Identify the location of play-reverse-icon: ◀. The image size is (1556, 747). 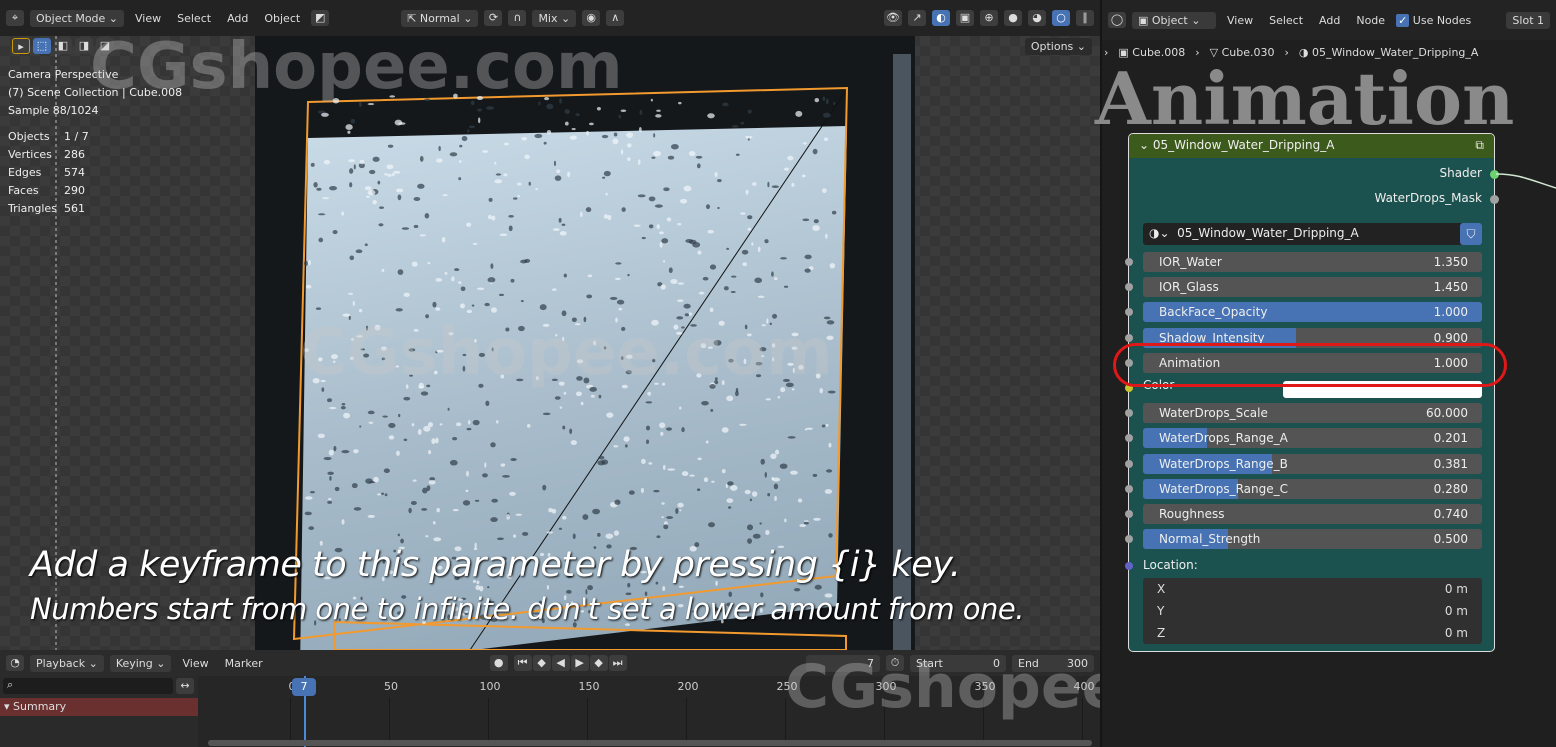
(560, 663).